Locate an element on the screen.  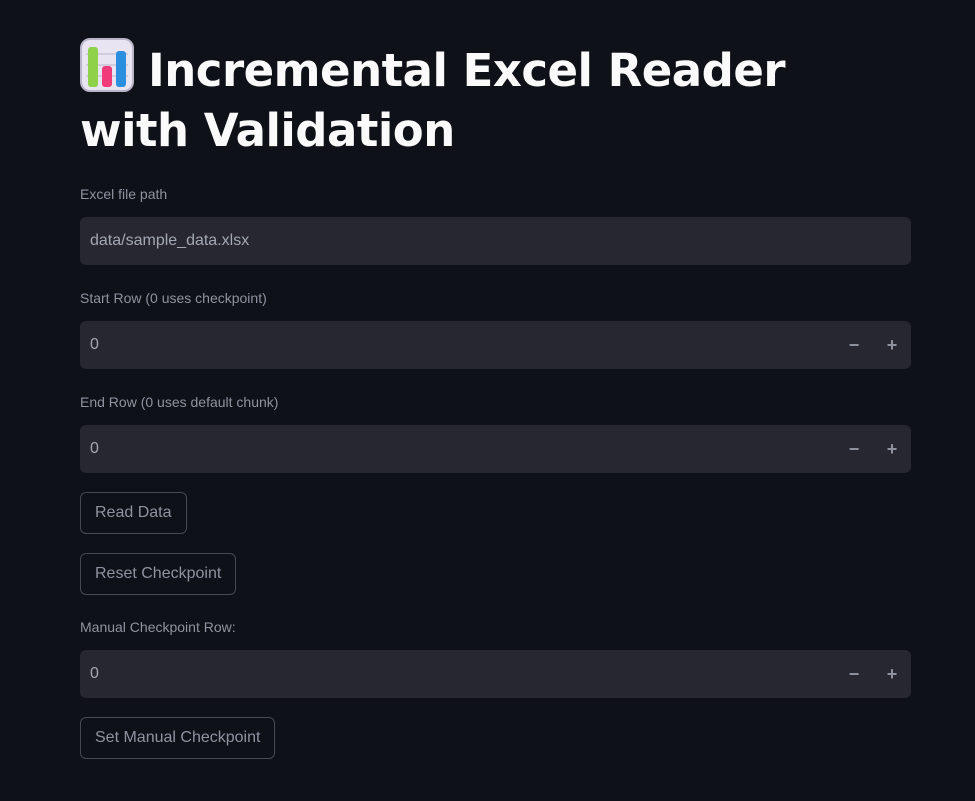
file-path-input: data/sample_data.xlsx is located at coordinates (495, 241).